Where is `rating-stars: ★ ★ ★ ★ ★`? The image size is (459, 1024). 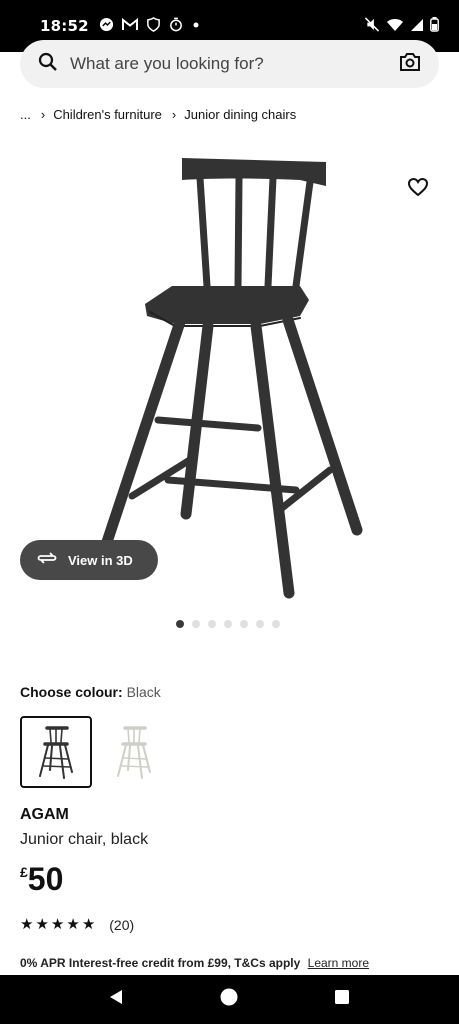
rating-stars: ★ ★ ★ ★ ★ is located at coordinates (57, 925).